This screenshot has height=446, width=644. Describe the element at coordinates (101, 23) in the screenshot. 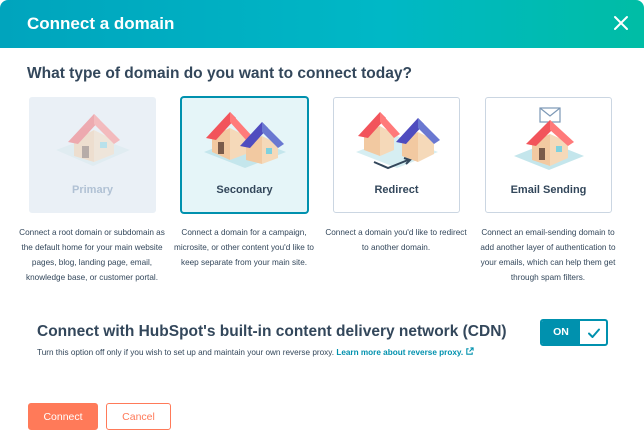

I see `dialog-title: Connect a domain` at that location.